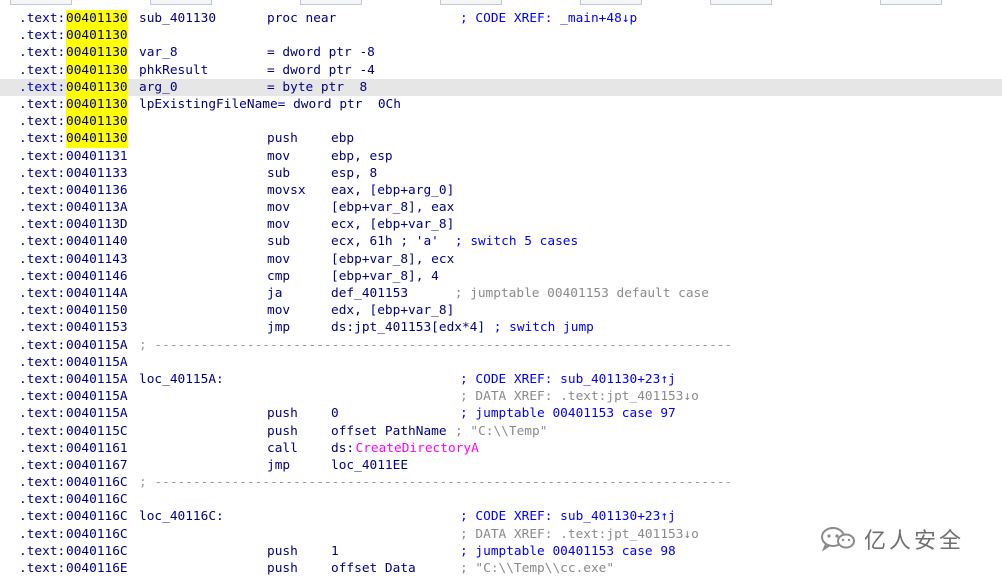  Describe the element at coordinates (417, 448) in the screenshot. I see `api-function-name: CreateDirectoryA` at that location.